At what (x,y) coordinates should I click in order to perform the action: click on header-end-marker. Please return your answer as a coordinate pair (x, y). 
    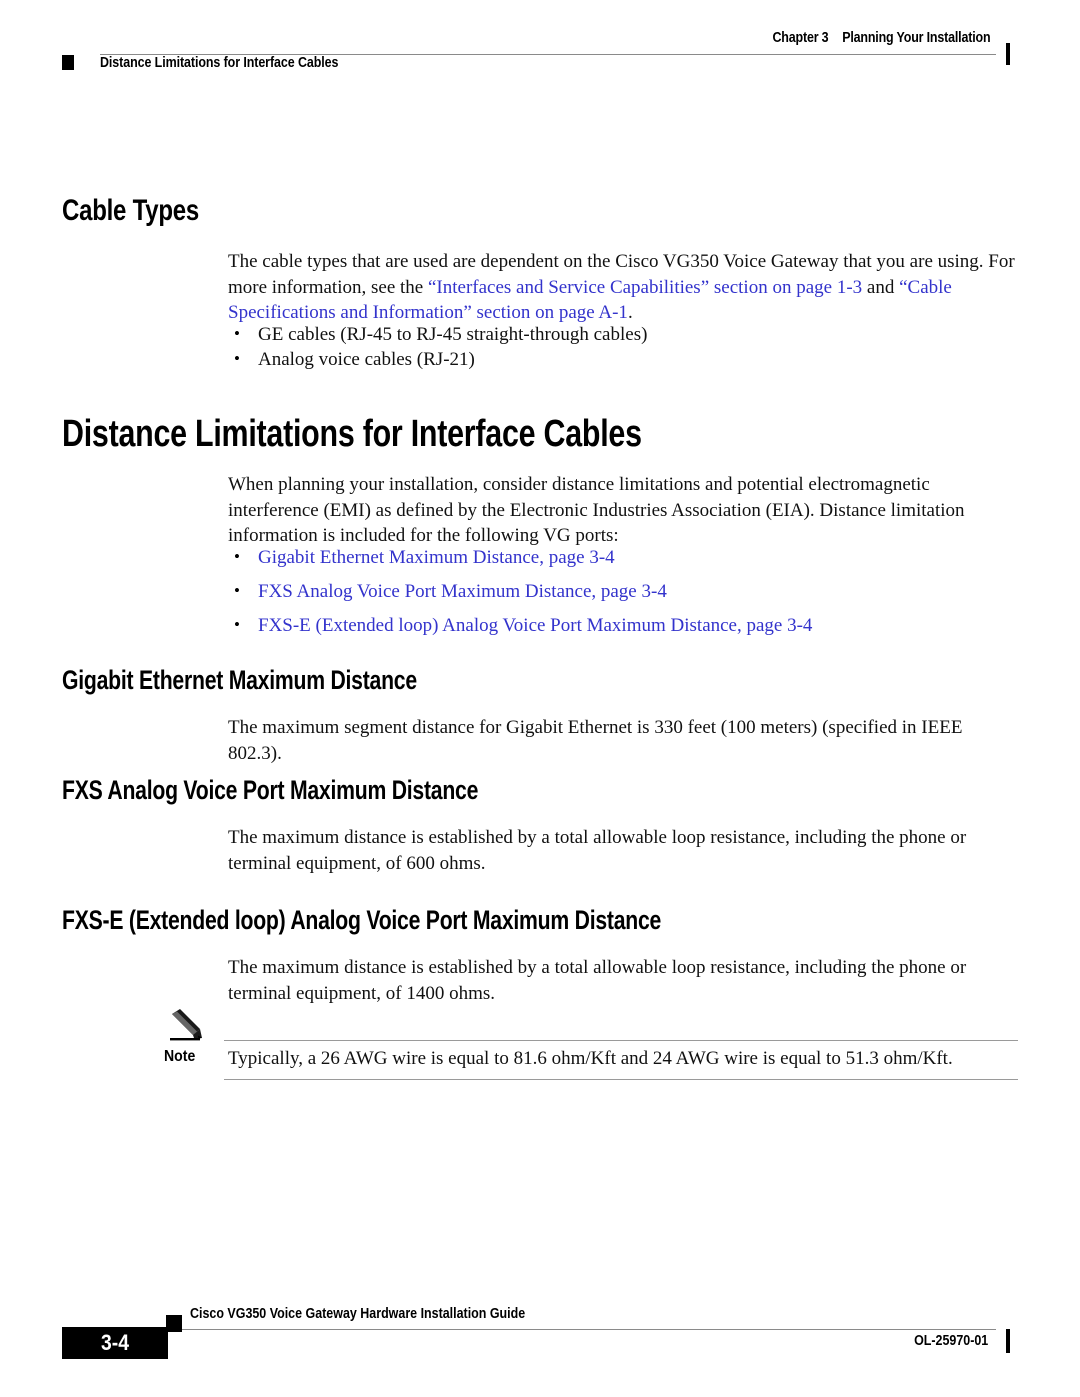
    Looking at the image, I should click on (1008, 54).